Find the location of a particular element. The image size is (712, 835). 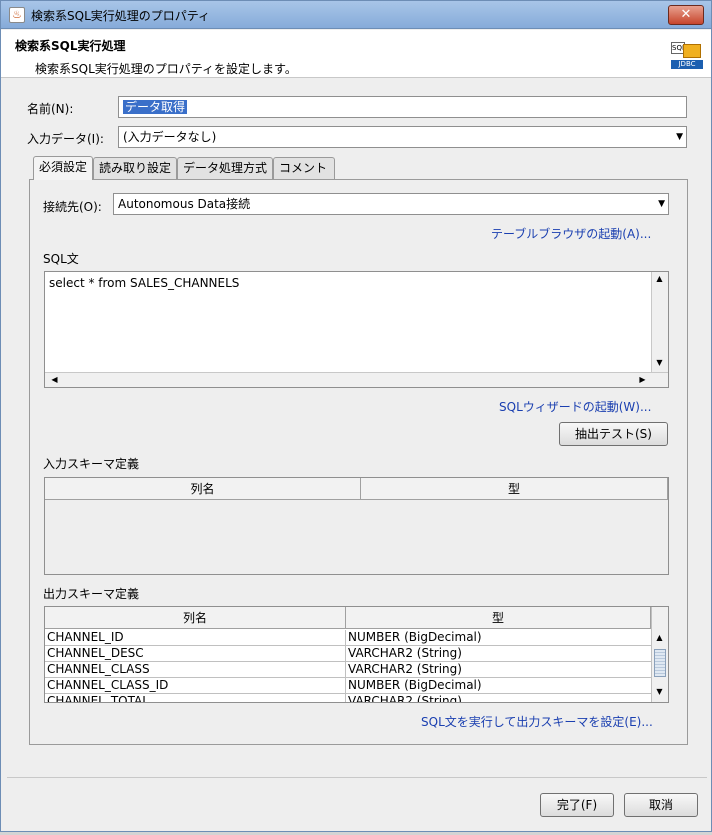

sql-vertical-scrollbar: ▲ ▼ is located at coordinates (659, 322).